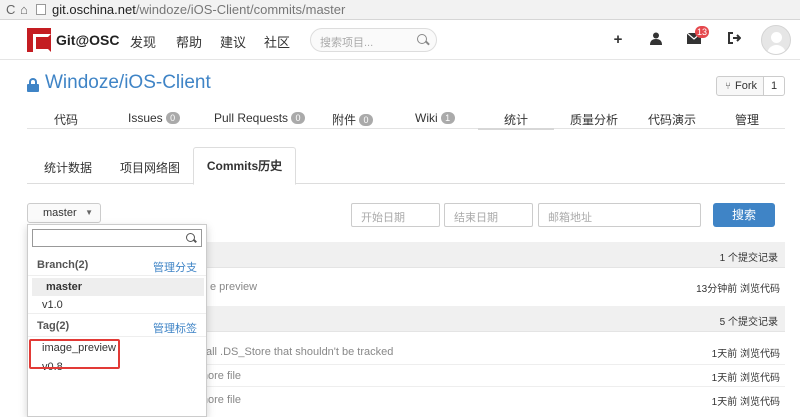 This screenshot has width=800, height=417. I want to click on nav-link-help: 帮助, so click(189, 41).